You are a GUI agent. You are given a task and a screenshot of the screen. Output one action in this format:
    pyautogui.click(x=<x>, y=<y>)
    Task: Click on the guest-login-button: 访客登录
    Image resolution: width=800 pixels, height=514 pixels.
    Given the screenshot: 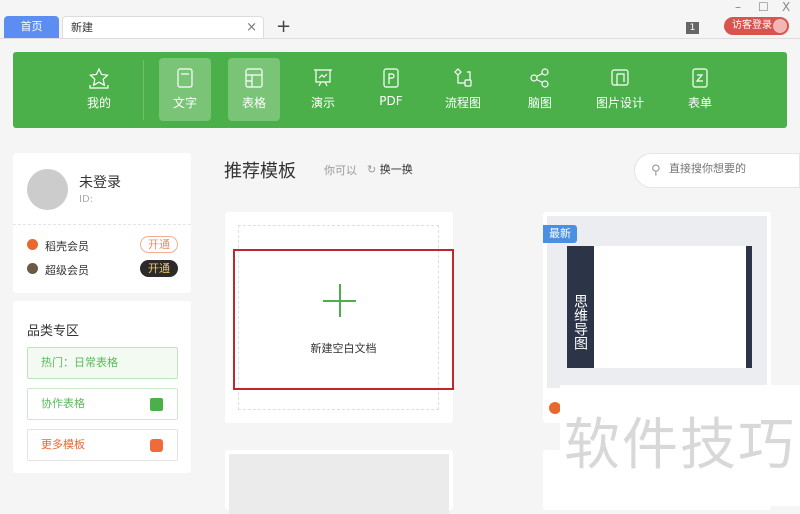 What is the action you would take?
    pyautogui.click(x=756, y=26)
    